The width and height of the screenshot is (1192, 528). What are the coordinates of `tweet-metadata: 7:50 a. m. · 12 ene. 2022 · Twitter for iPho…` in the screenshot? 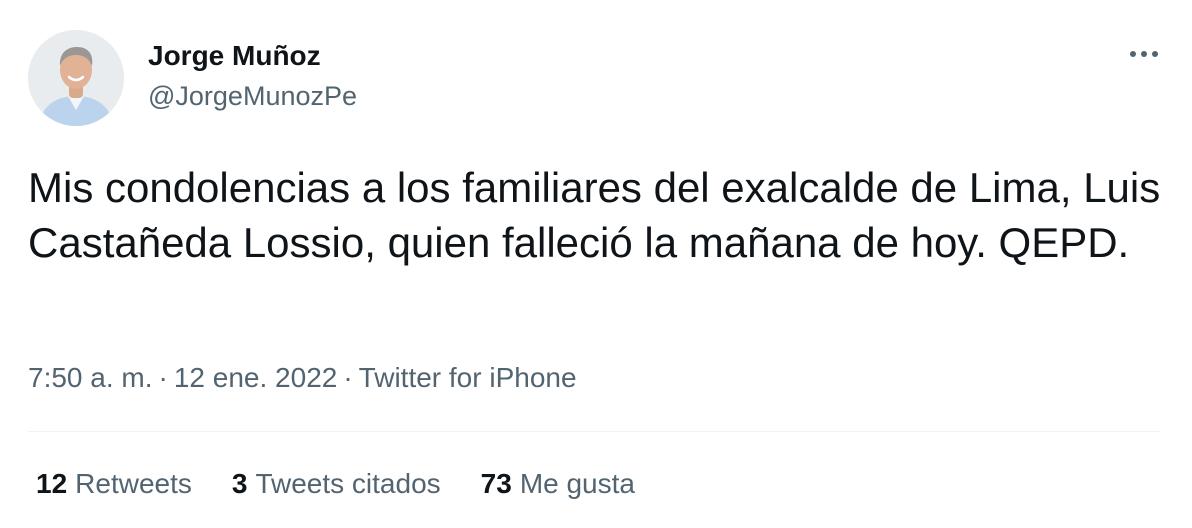 It's located at (302, 378).